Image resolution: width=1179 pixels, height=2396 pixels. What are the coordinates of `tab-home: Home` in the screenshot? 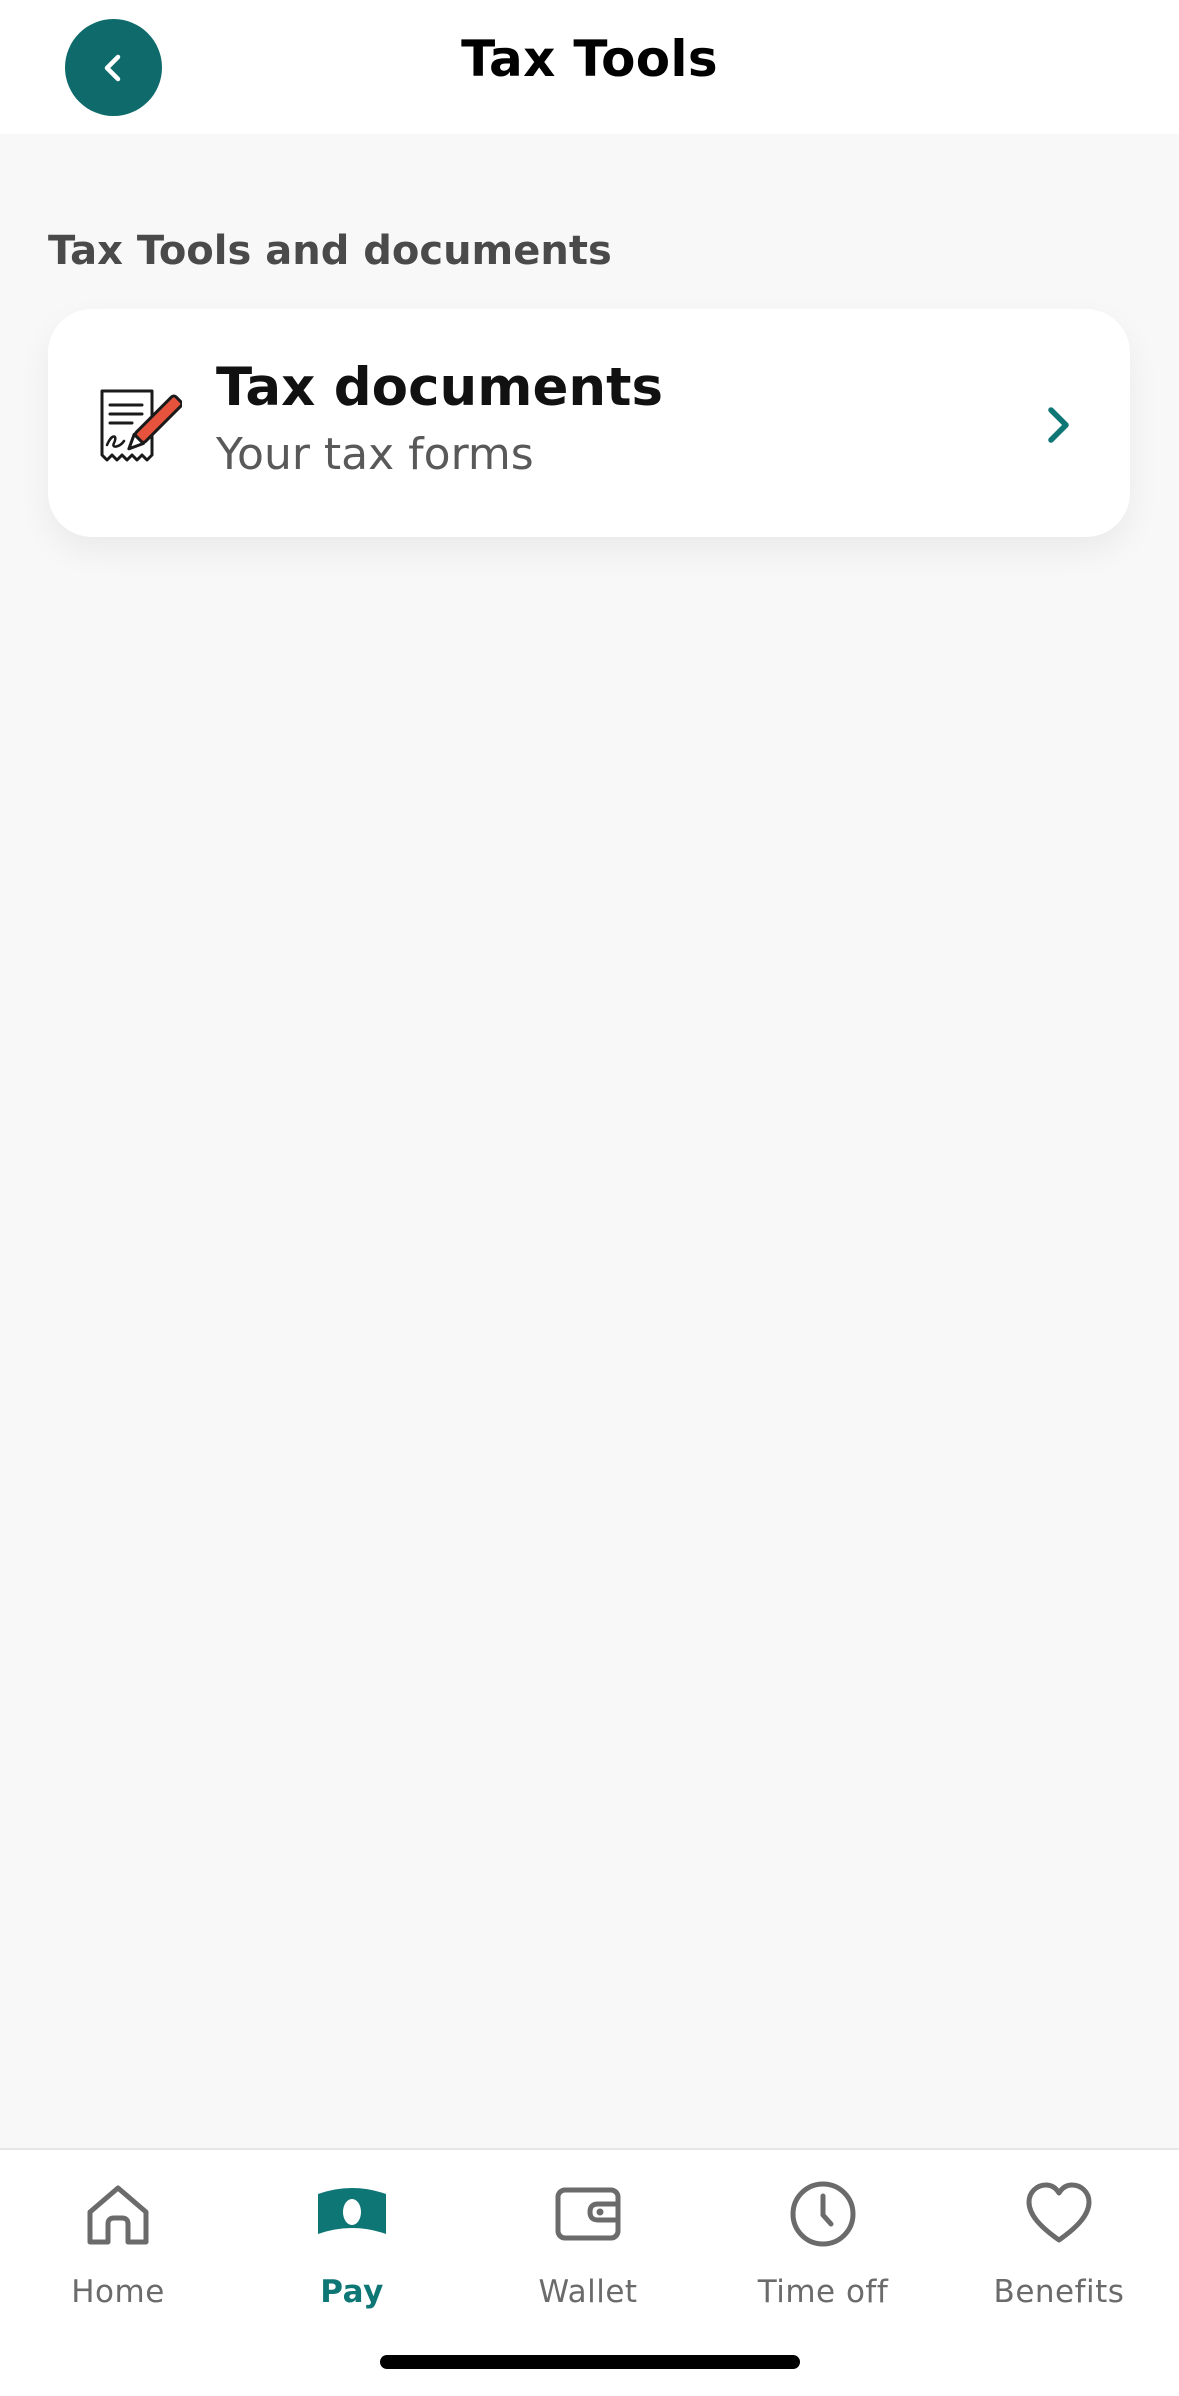 It's located at (118, 2249).